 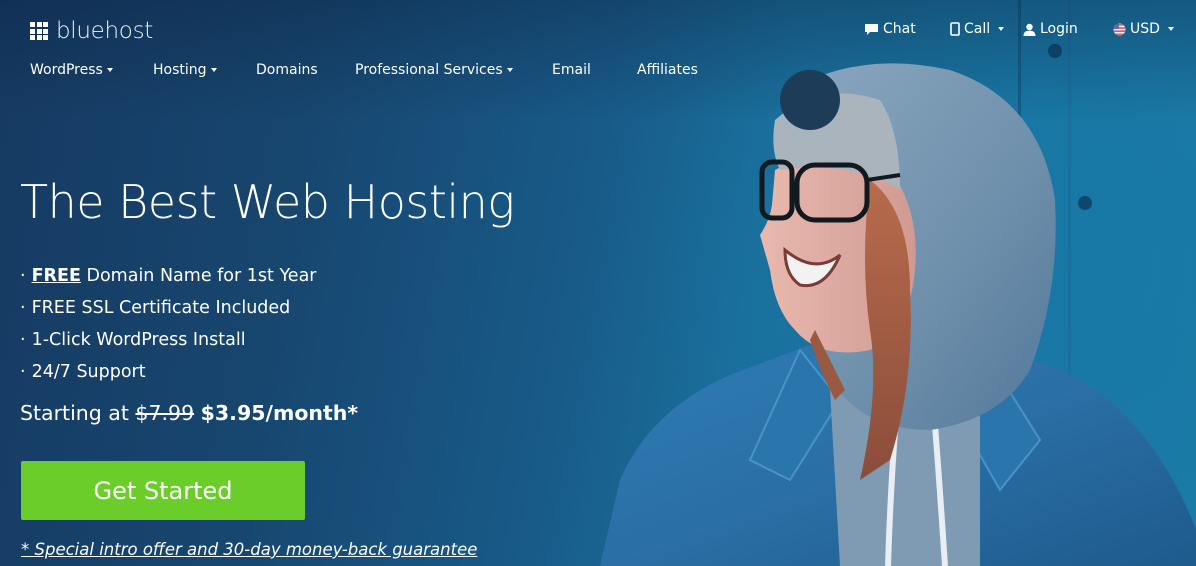 I want to click on wall-bolt, so click(x=1055, y=51).